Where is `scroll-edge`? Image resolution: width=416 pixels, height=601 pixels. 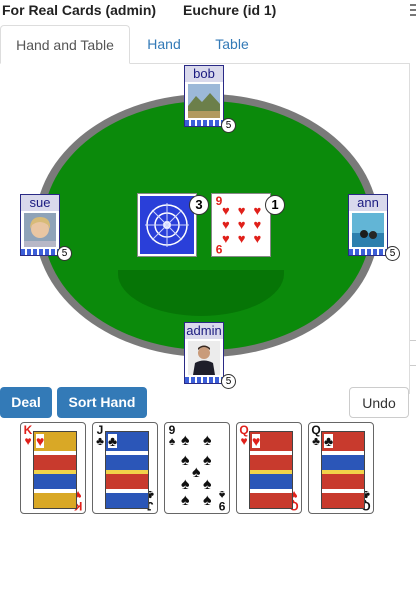
scroll-edge is located at coordinates (409, 229).